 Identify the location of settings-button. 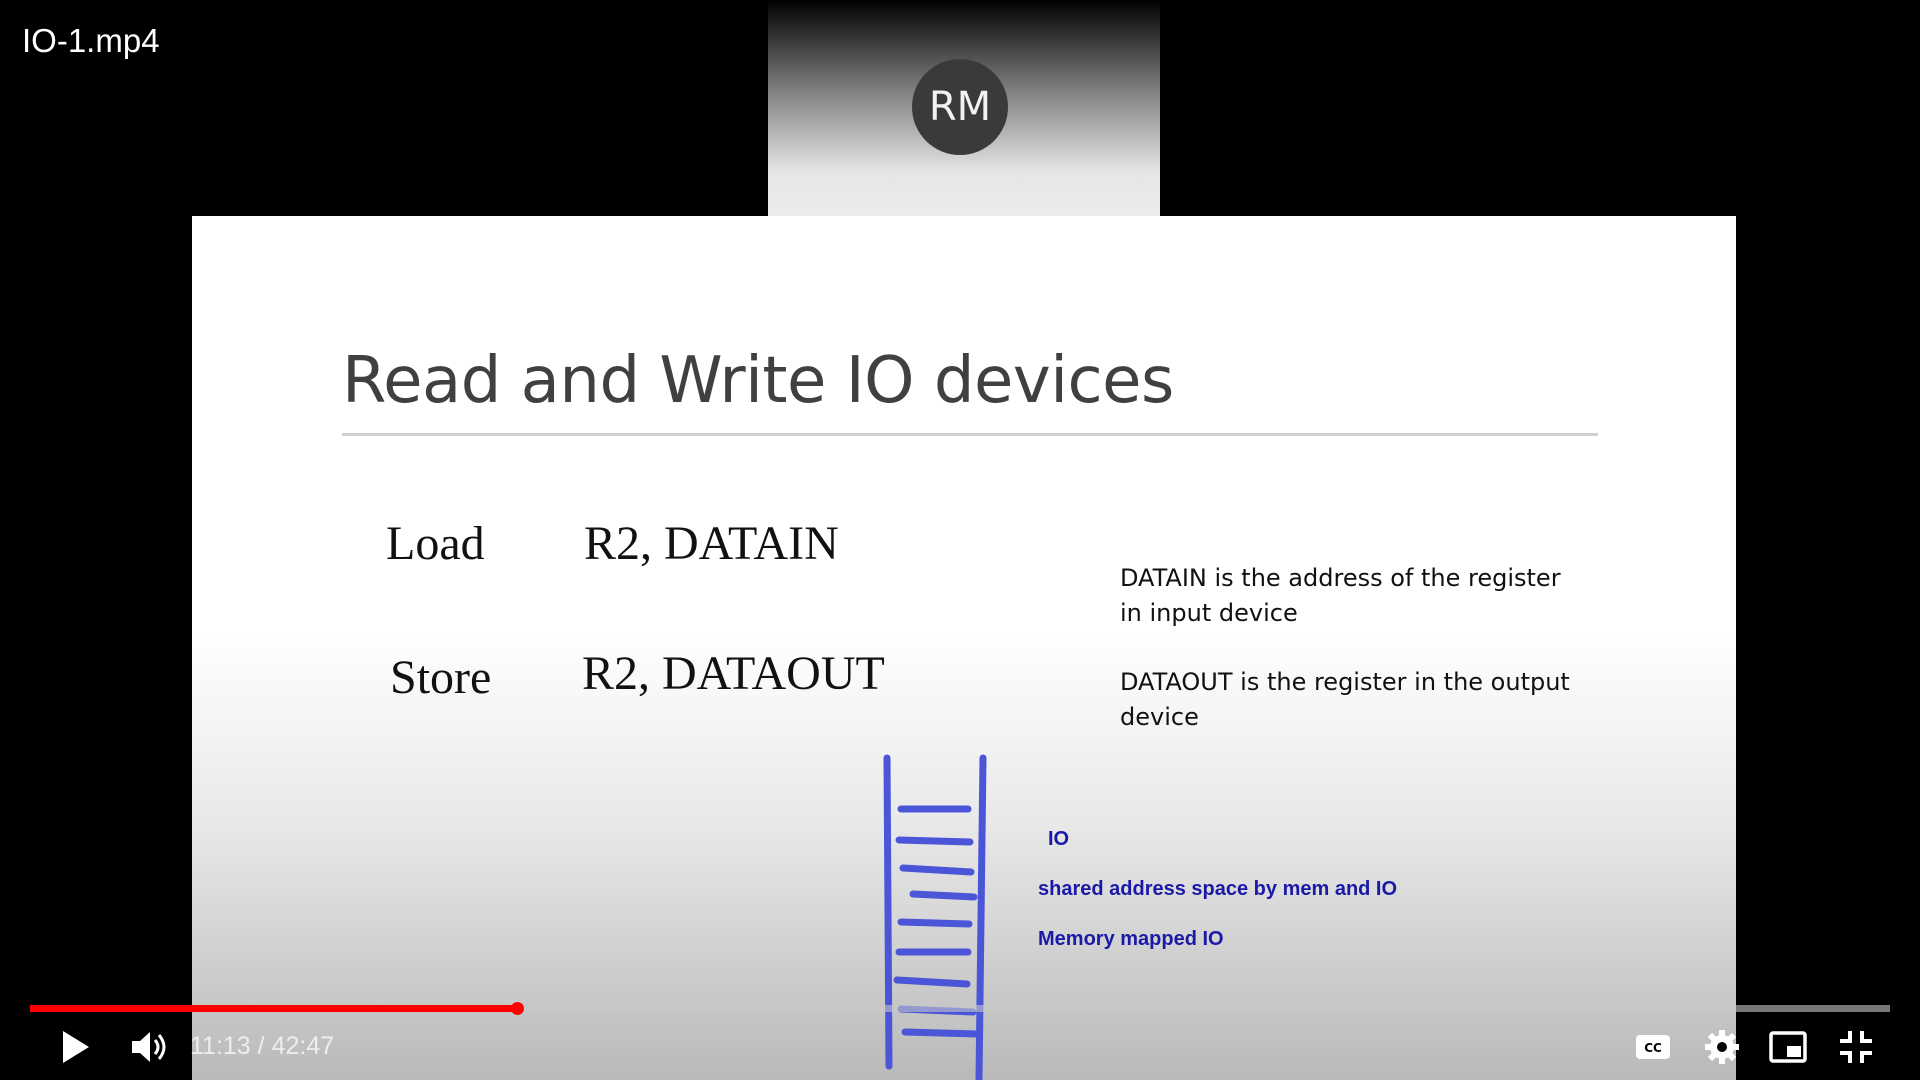
(1722, 1047).